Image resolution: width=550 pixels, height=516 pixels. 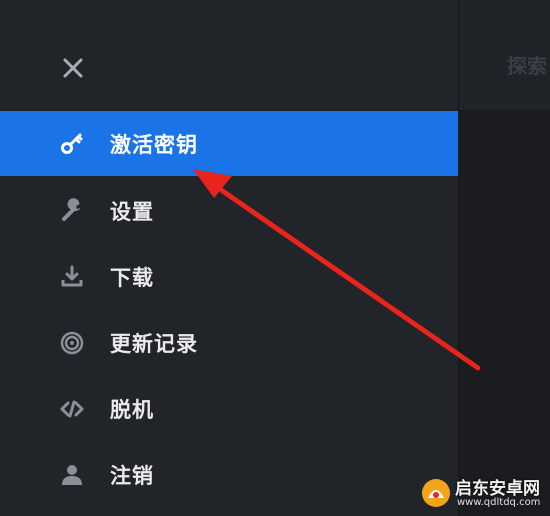 What do you see at coordinates (154, 144) in the screenshot?
I see `sidebar-item-label: 激活密钥` at bounding box center [154, 144].